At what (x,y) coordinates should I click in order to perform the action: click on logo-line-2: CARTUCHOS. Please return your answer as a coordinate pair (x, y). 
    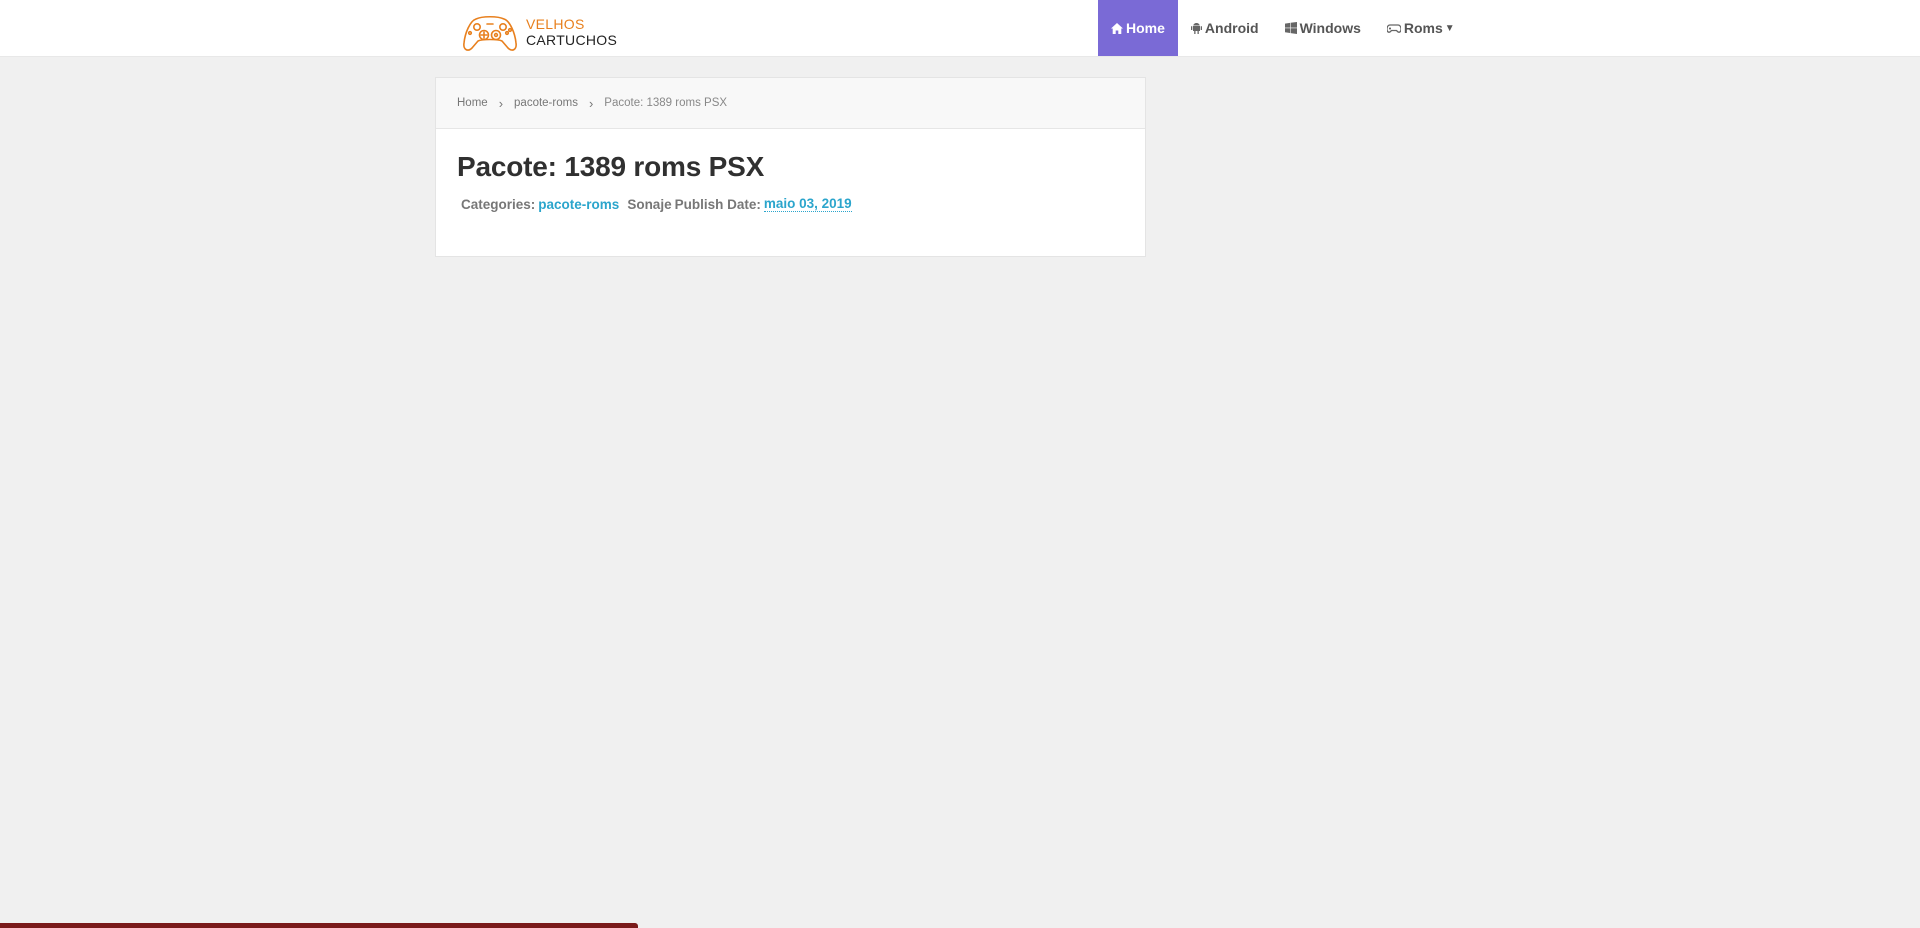
    Looking at the image, I should click on (572, 40).